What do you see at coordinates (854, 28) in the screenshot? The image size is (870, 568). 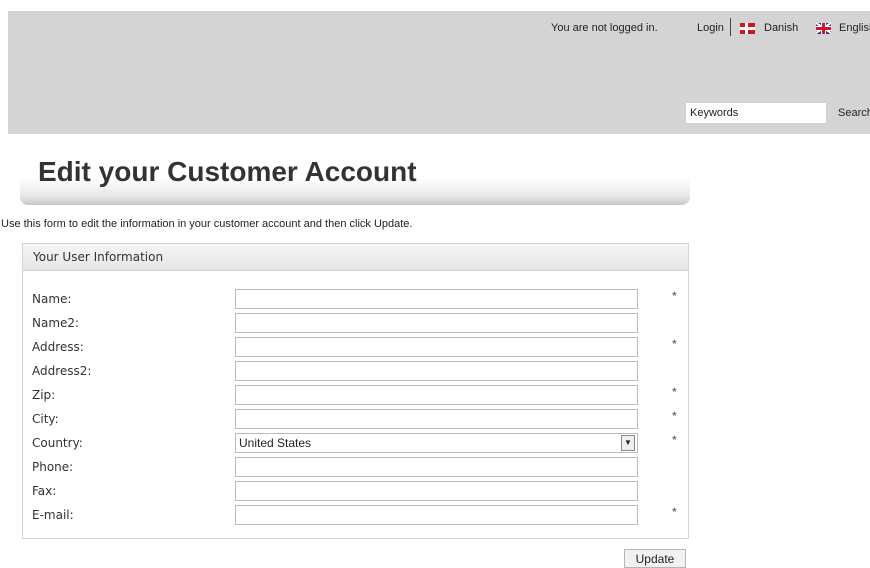 I see `language-english-link: English` at bounding box center [854, 28].